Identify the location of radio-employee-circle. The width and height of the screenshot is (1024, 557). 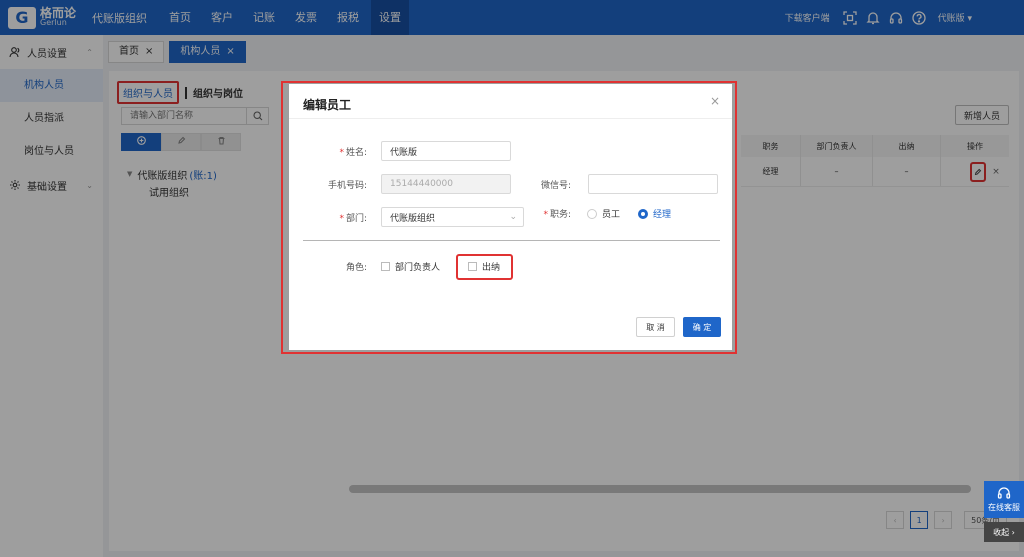
(592, 213).